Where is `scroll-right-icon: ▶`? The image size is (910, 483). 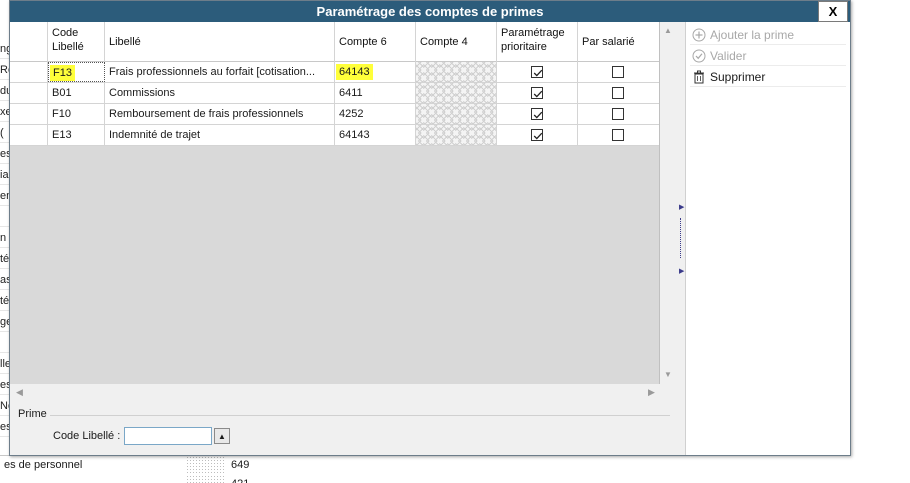
scroll-right-icon: ▶ is located at coordinates (651, 392).